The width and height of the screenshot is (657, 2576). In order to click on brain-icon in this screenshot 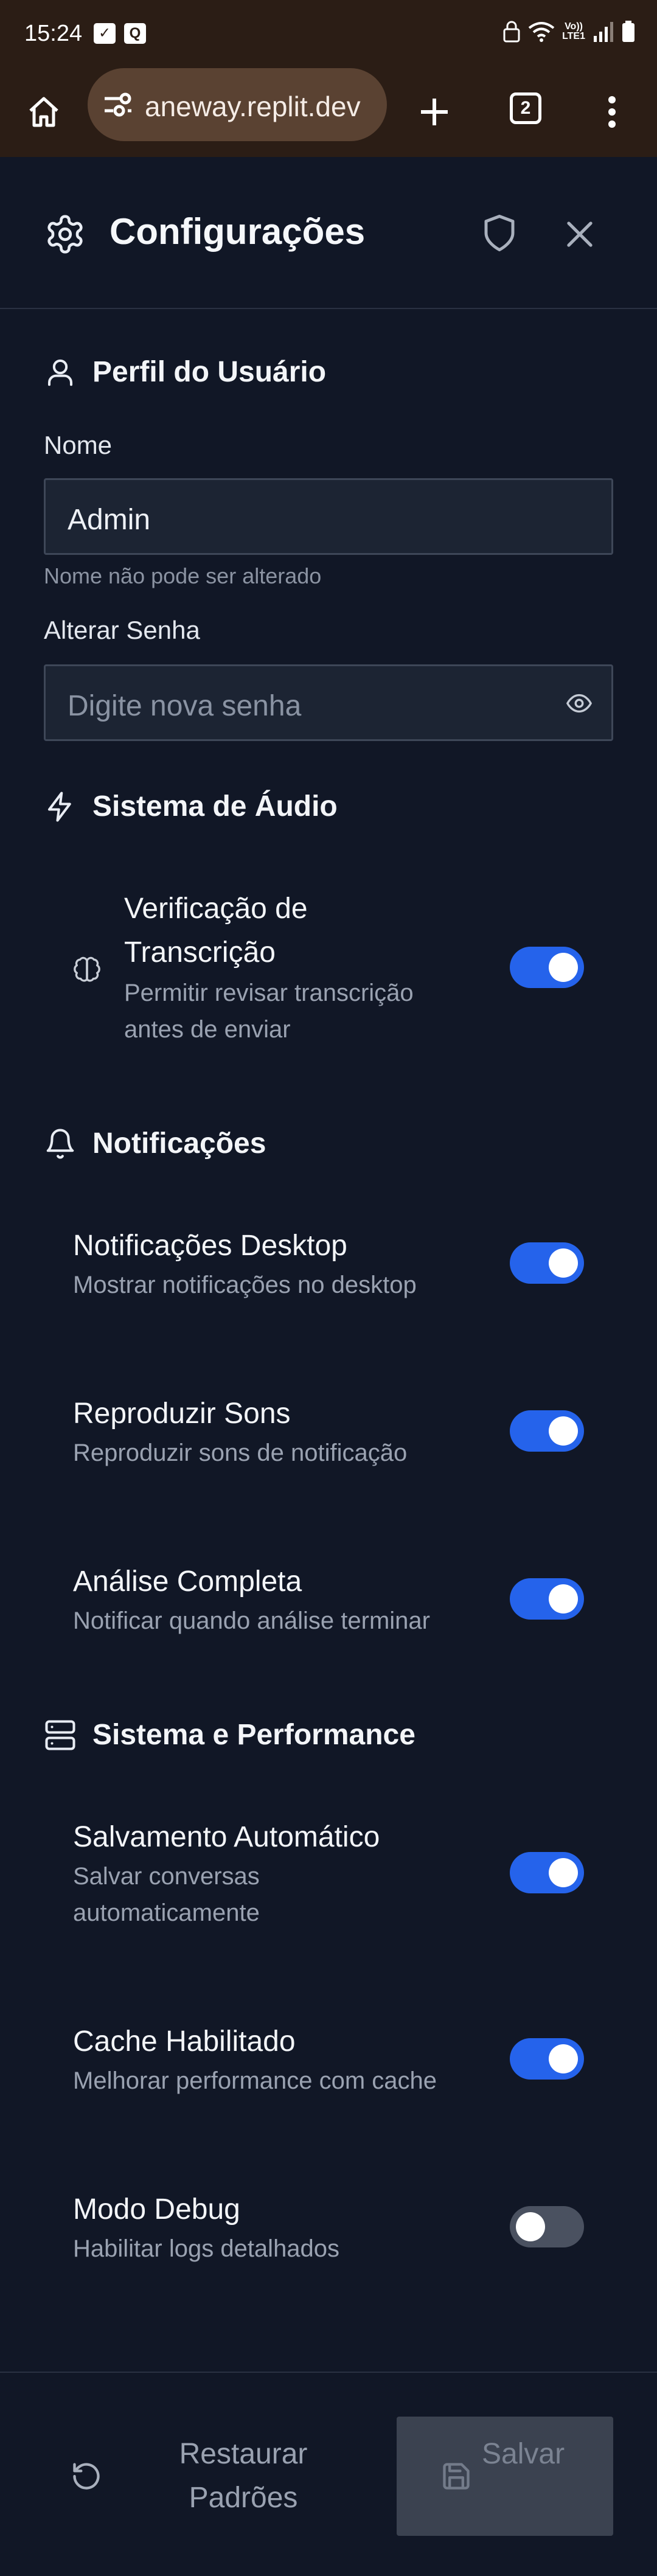, I will do `click(87, 969)`.